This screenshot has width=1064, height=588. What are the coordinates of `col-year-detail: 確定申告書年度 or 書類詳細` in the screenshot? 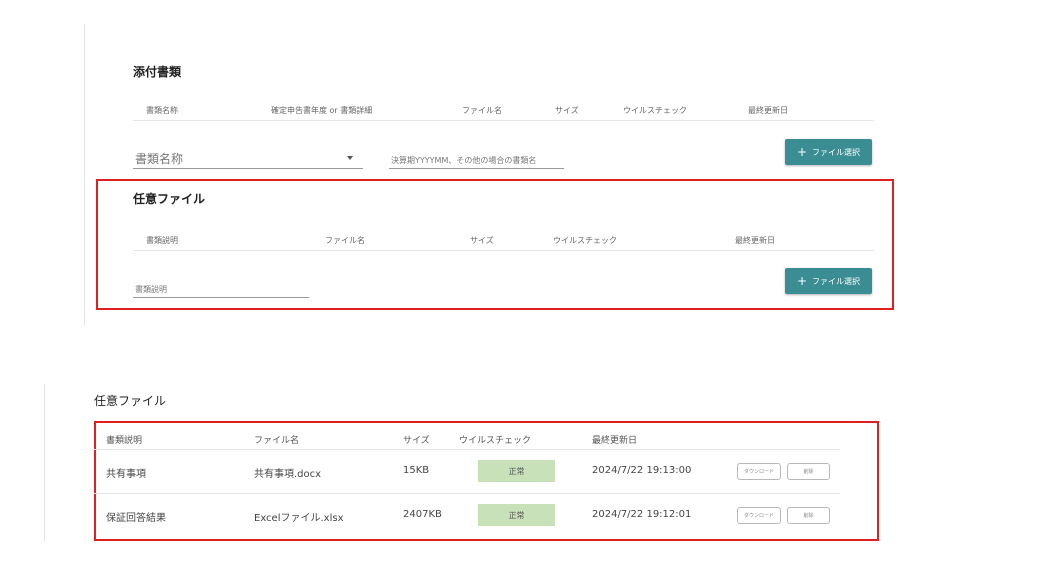 It's located at (322, 110).